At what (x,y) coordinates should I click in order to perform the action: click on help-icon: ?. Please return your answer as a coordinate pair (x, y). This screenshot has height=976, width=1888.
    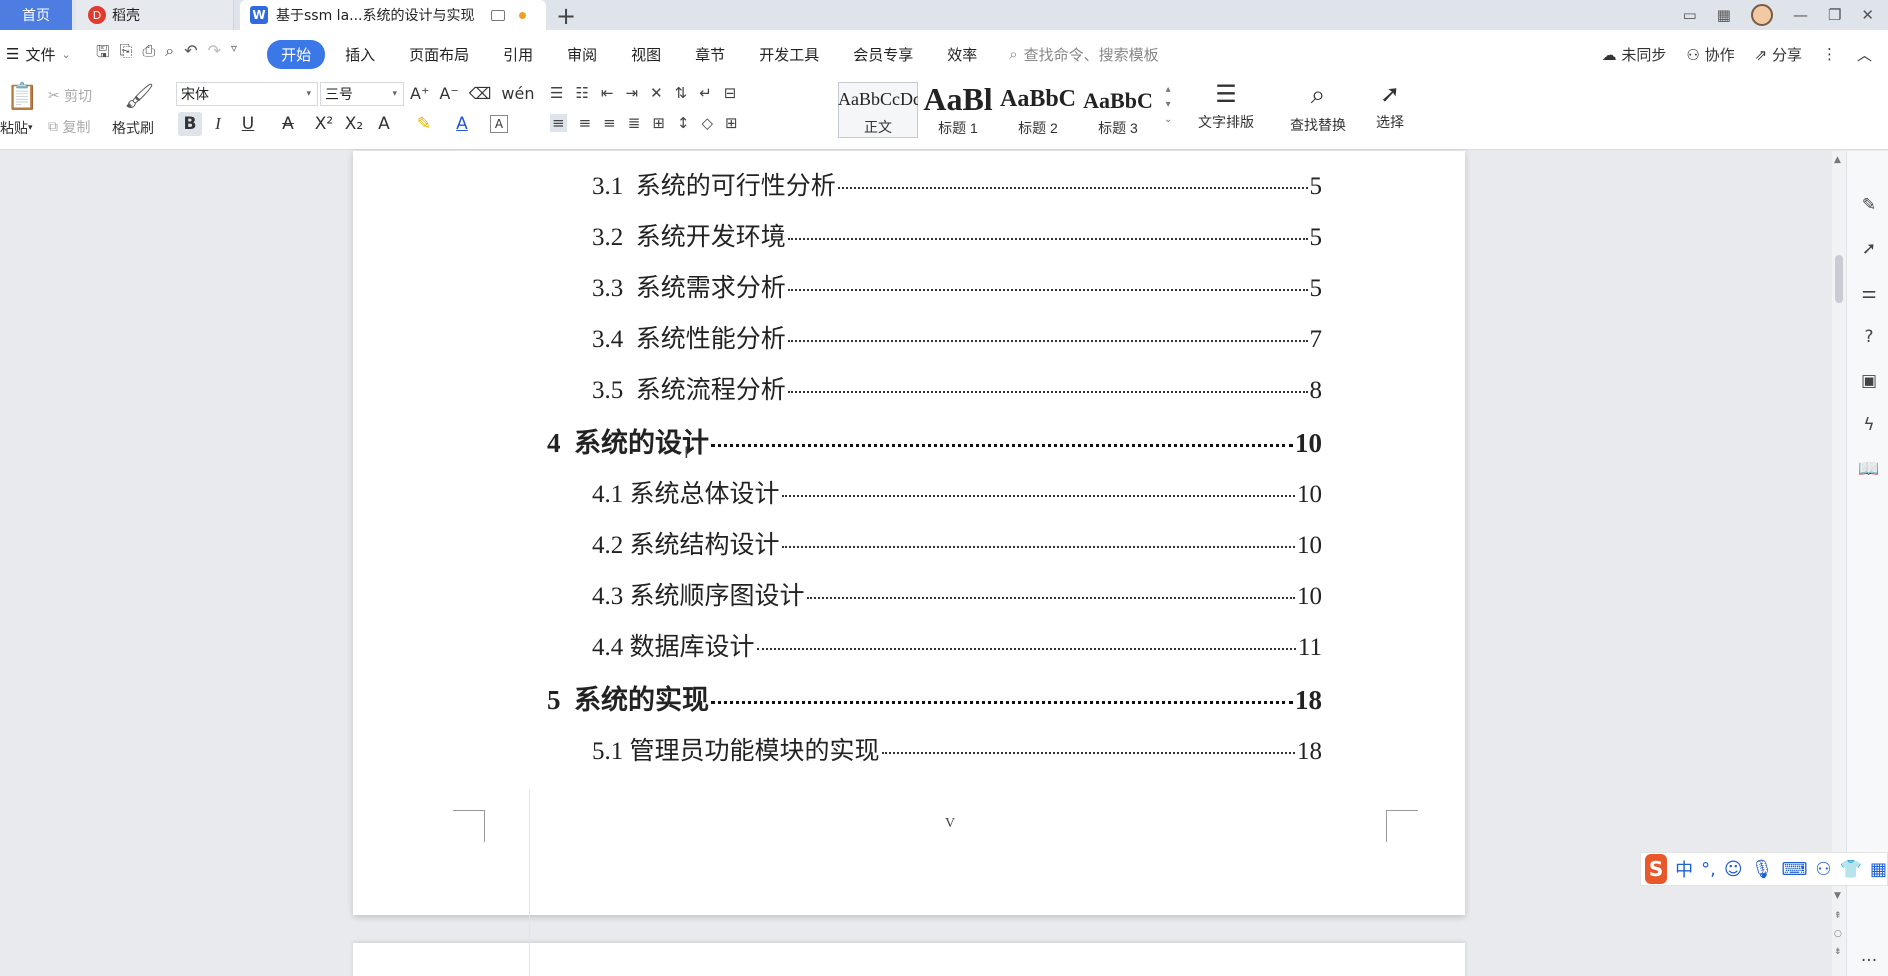
    Looking at the image, I should click on (1869, 337).